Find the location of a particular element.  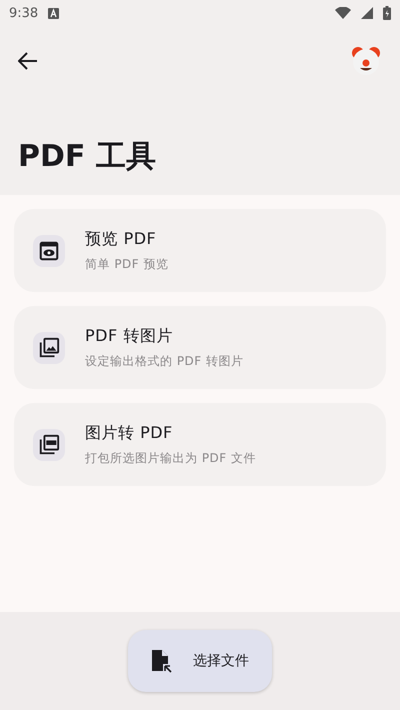

document-stack-icon is located at coordinates (49, 444).